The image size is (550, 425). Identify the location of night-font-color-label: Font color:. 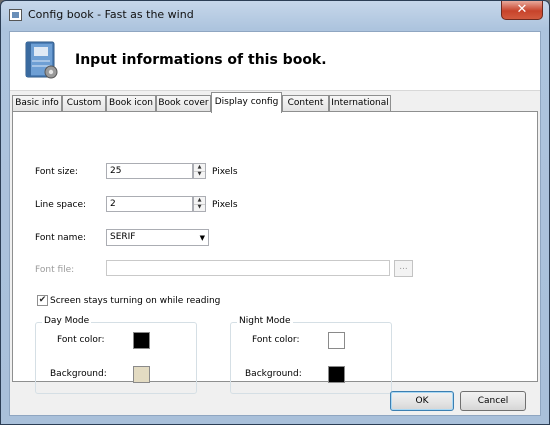
(276, 340).